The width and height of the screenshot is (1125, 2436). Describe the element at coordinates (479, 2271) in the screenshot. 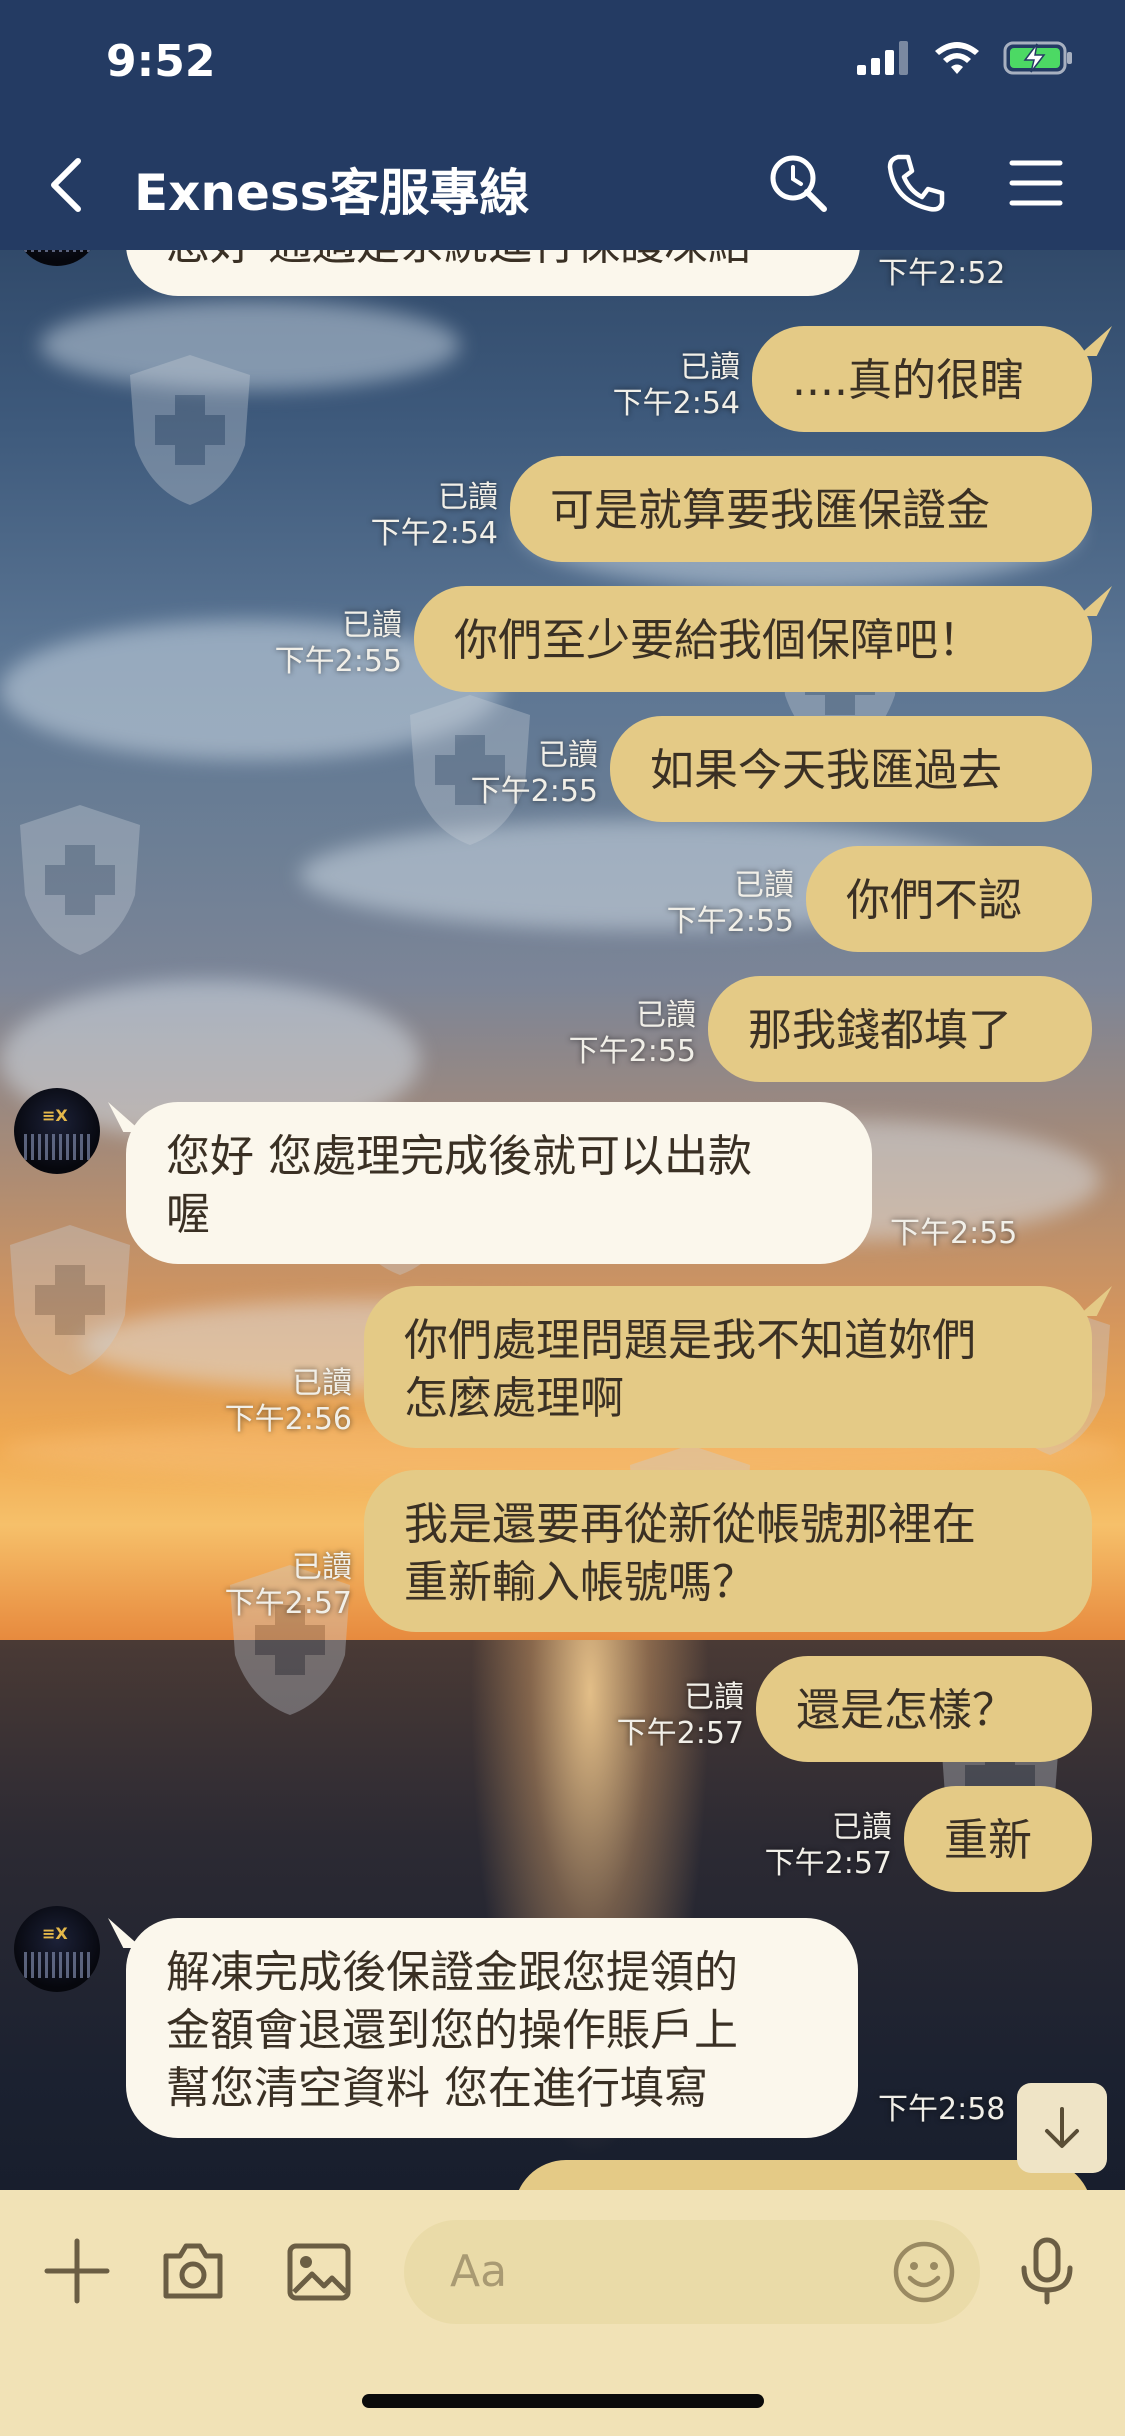

I see `message-input-placeholder: Aa` at that location.